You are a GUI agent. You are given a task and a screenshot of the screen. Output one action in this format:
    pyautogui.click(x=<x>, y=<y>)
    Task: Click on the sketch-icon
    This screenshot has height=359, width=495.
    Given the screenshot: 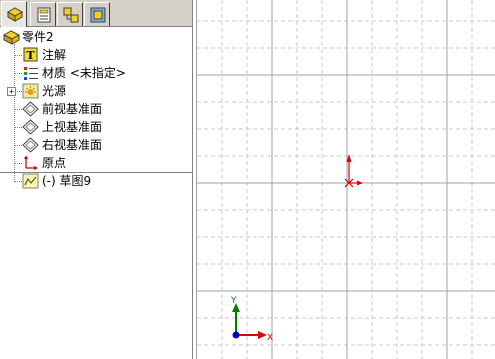 What is the action you would take?
    pyautogui.click(x=30, y=181)
    